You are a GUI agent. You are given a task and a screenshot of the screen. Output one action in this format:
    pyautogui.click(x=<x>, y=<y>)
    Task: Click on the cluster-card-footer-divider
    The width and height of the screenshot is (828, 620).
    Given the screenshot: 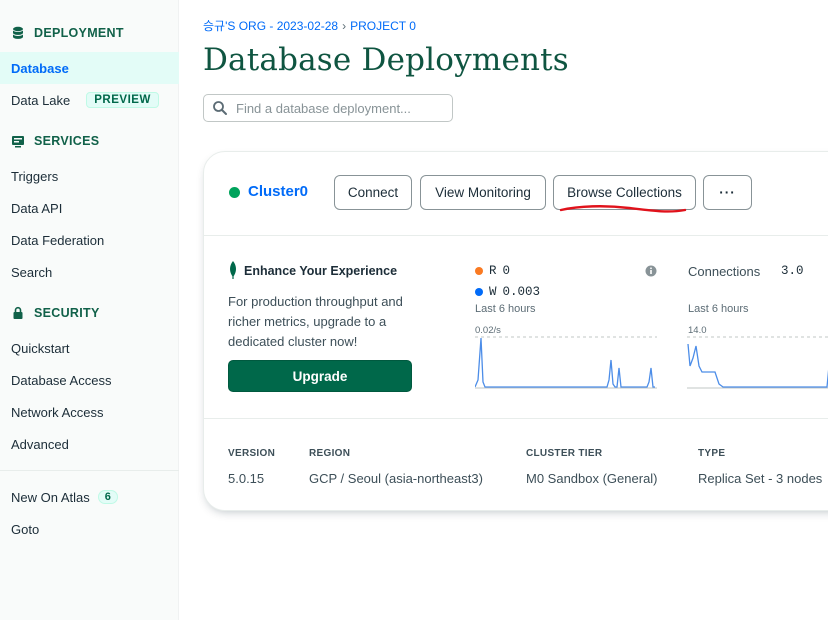 What is the action you would take?
    pyautogui.click(x=516, y=418)
    